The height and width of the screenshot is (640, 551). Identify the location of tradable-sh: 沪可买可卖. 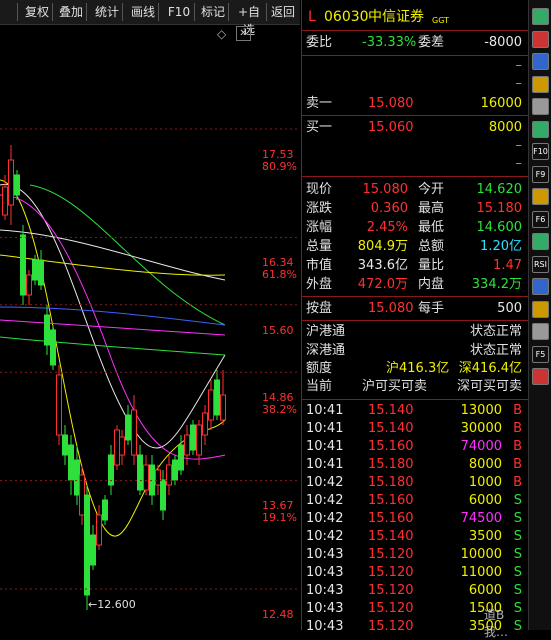
(395, 386).